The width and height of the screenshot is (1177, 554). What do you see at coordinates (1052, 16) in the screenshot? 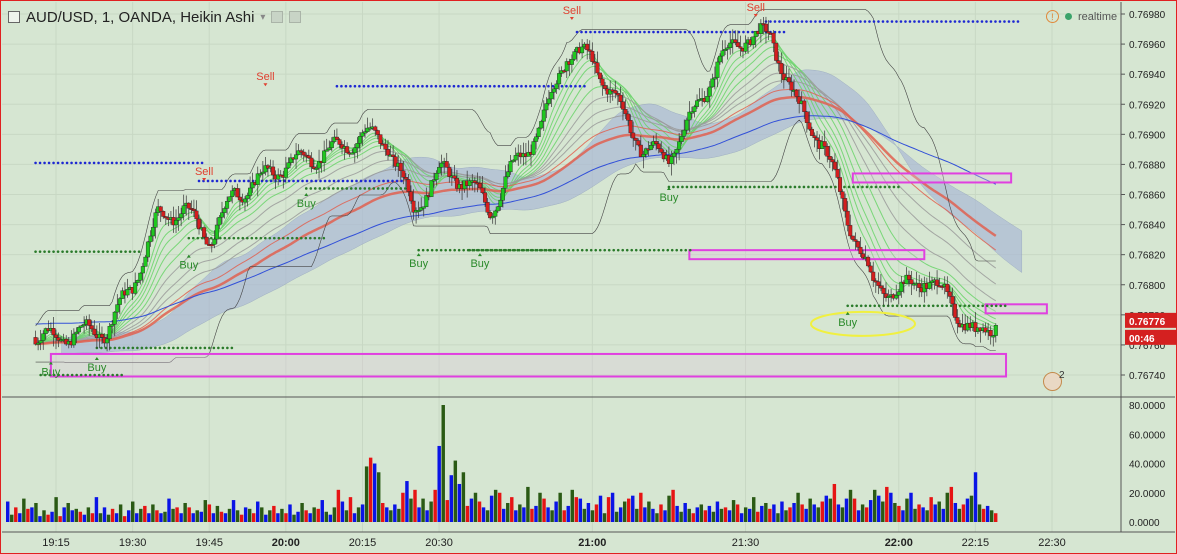
I see `warning-icon: !` at bounding box center [1052, 16].